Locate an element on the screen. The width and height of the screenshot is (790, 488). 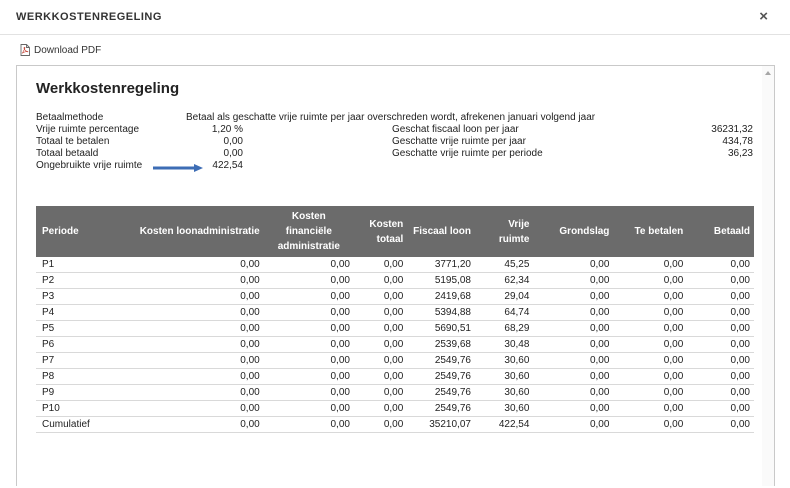
betaalmethode-label: Betaalmethode is located at coordinates (70, 117).